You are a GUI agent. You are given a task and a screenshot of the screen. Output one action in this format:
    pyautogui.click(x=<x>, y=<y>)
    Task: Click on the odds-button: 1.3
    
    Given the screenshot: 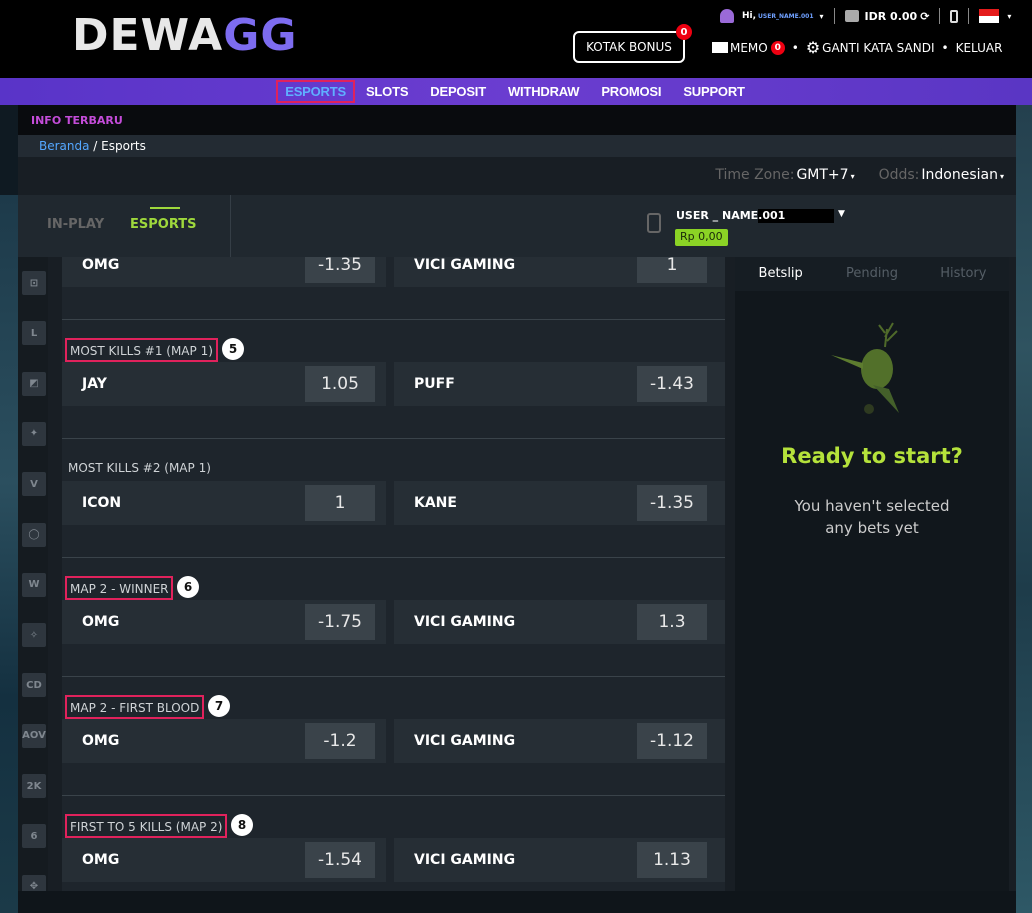 What is the action you would take?
    pyautogui.click(x=672, y=622)
    